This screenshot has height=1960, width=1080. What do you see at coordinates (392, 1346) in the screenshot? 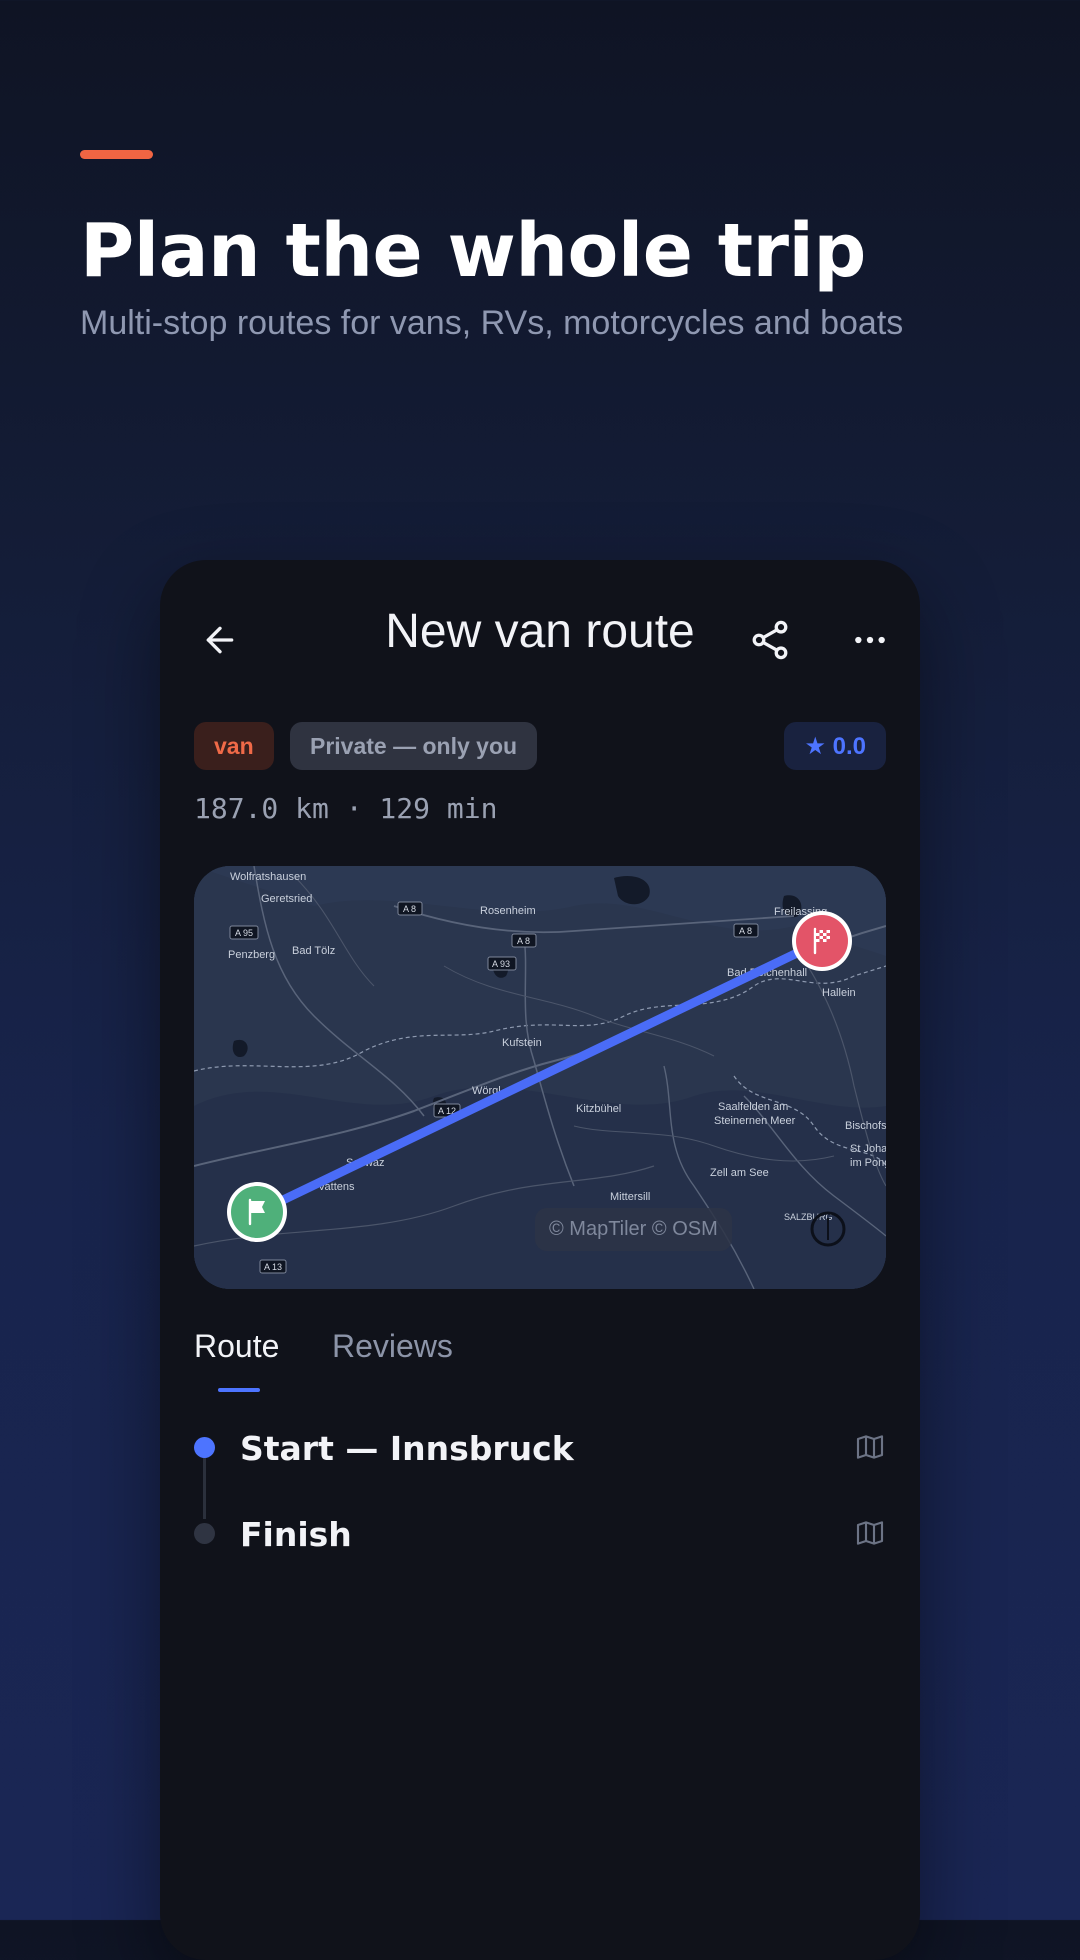
I see `tab-reviews: Reviews` at bounding box center [392, 1346].